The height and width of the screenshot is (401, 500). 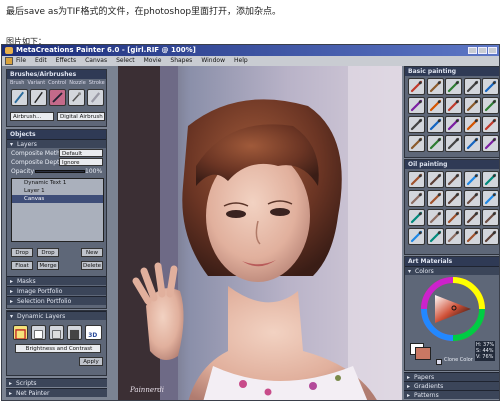 What do you see at coordinates (92, 252) in the screenshot?
I see `new-layer-button: New` at bounding box center [92, 252].